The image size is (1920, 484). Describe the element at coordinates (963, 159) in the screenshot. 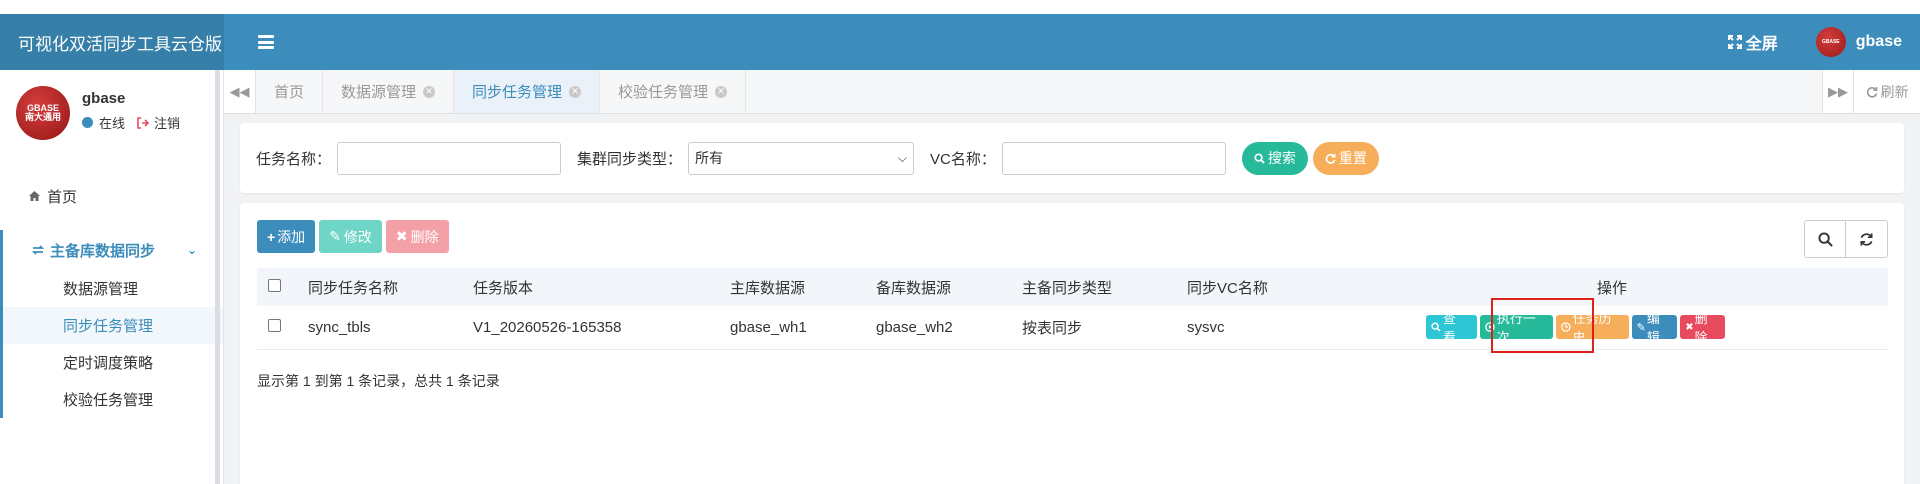

I see `vc-label: VC名称：` at that location.